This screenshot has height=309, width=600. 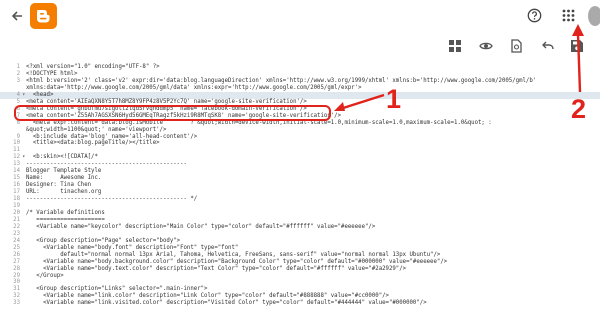 I want to click on line-number: 19, so click(x=16, y=206).